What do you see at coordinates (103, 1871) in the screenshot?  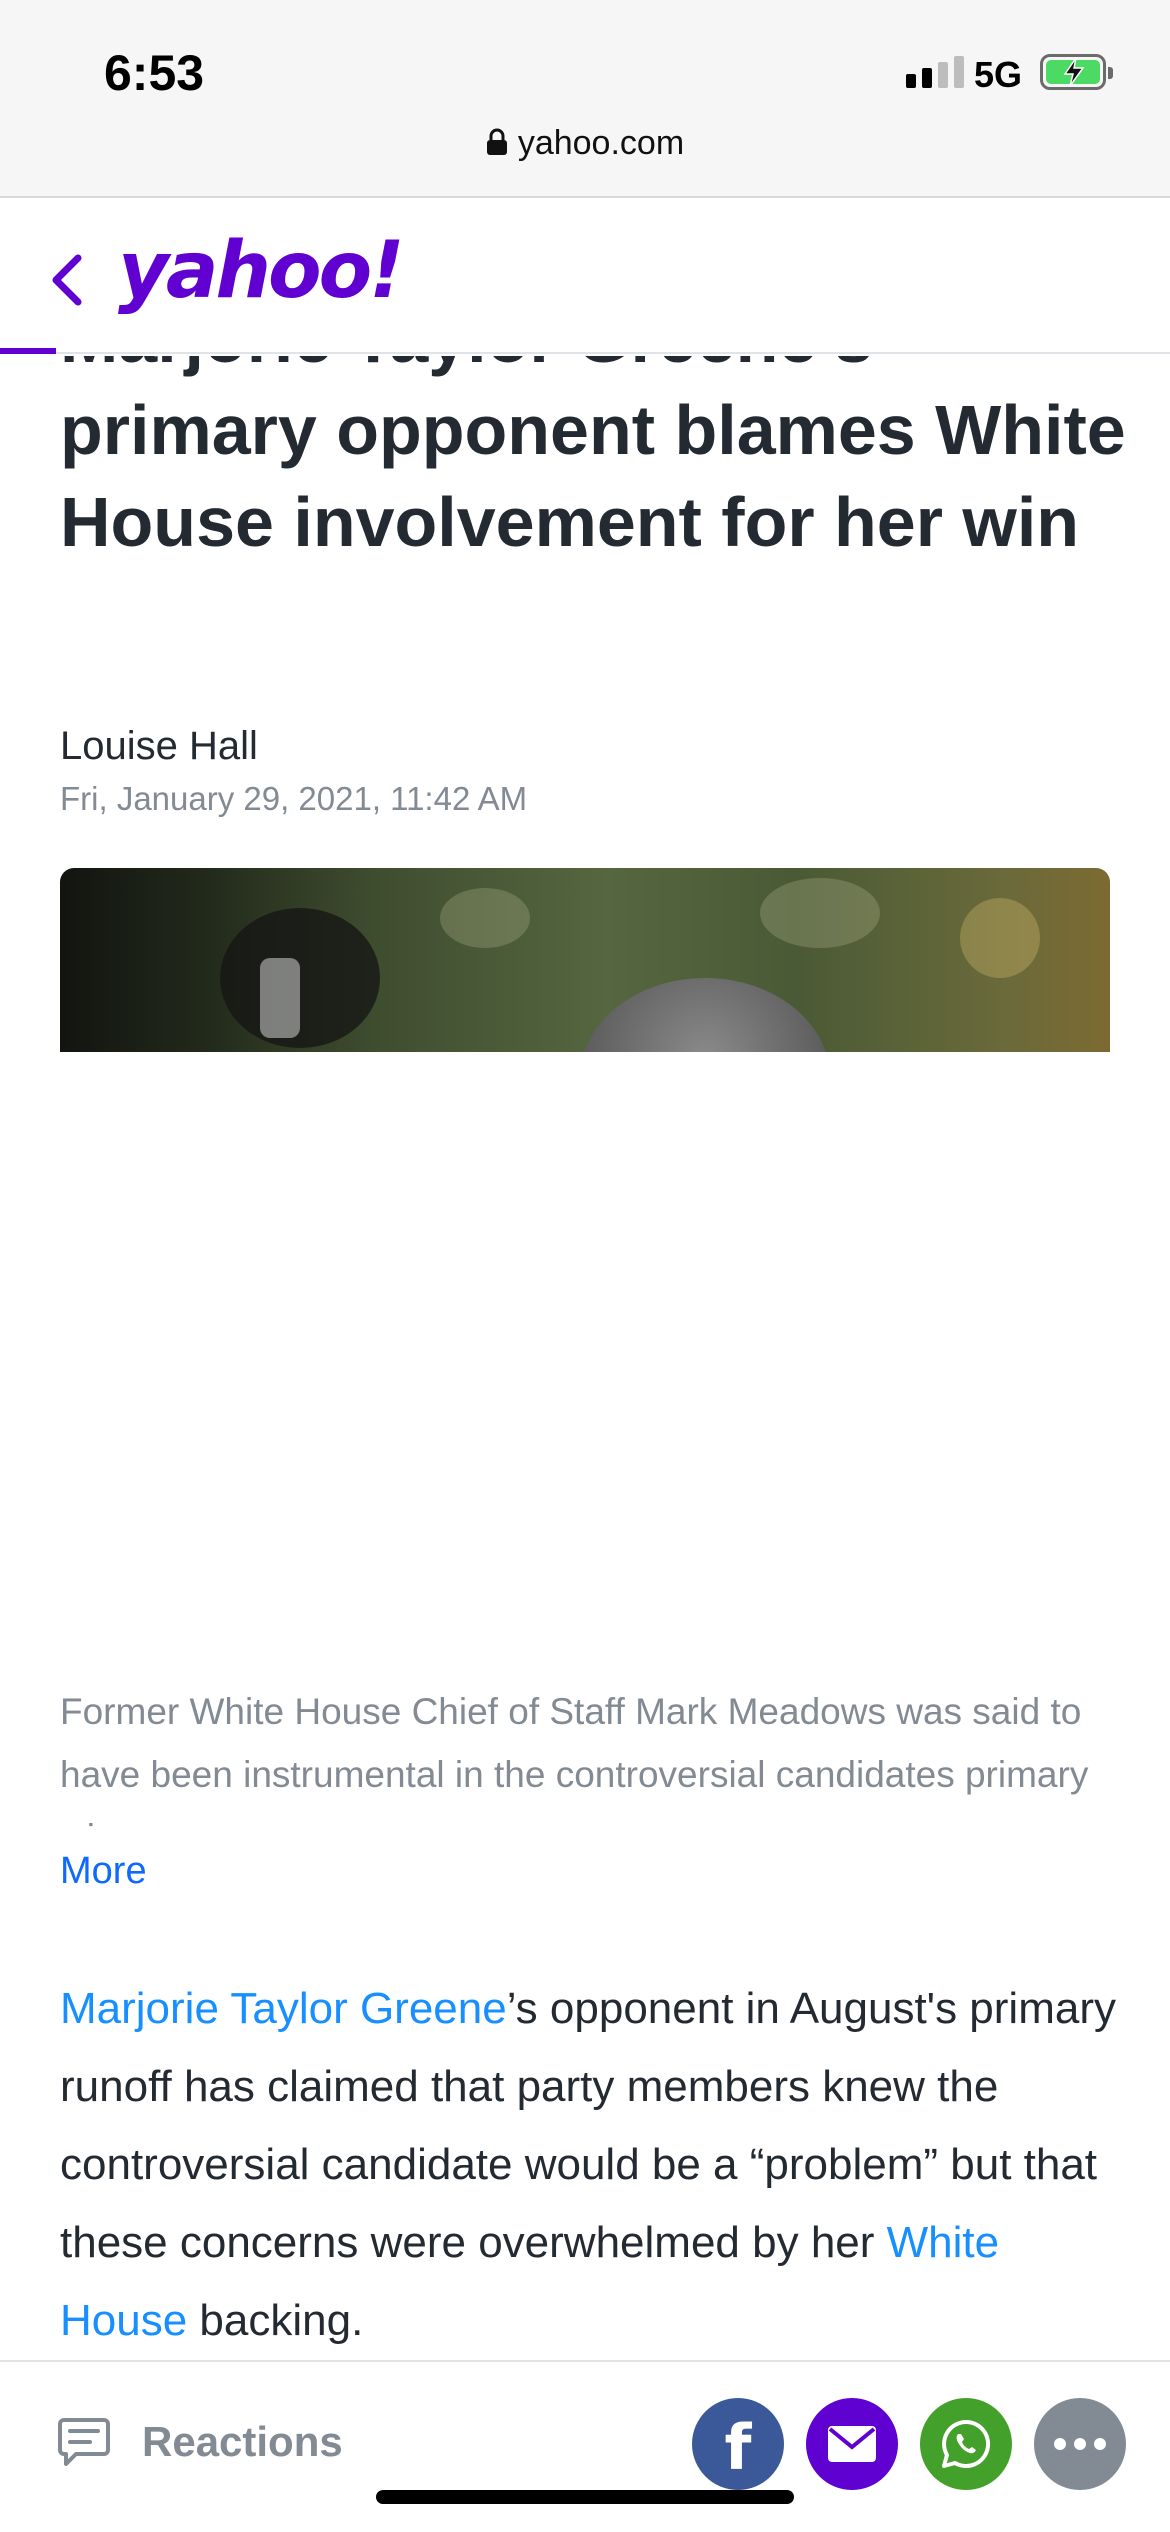 I see `caption-more-link: More` at bounding box center [103, 1871].